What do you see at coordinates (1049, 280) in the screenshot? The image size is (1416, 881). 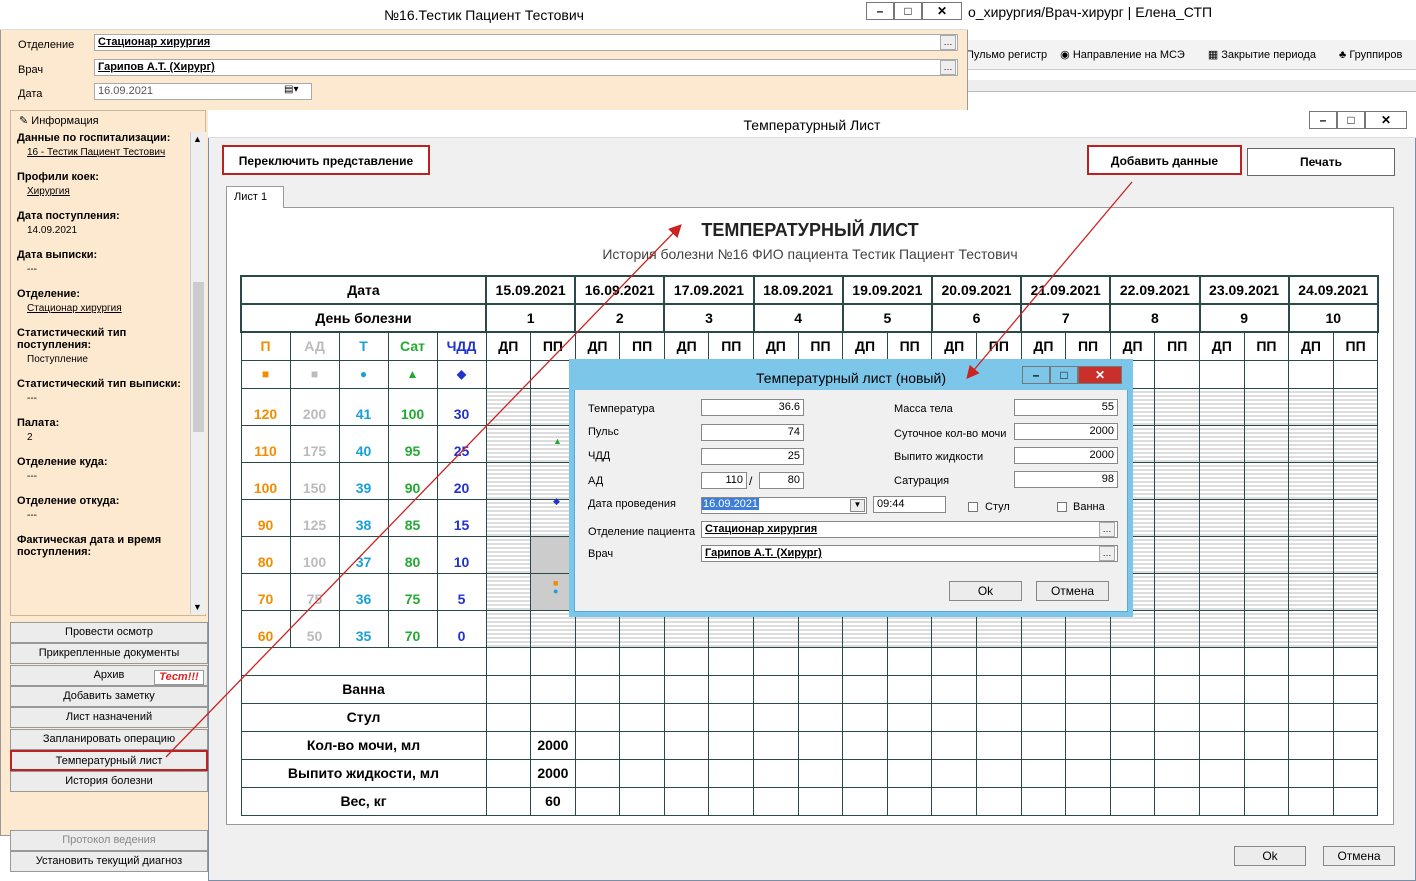 I see `arrow-to-dialog` at bounding box center [1049, 280].